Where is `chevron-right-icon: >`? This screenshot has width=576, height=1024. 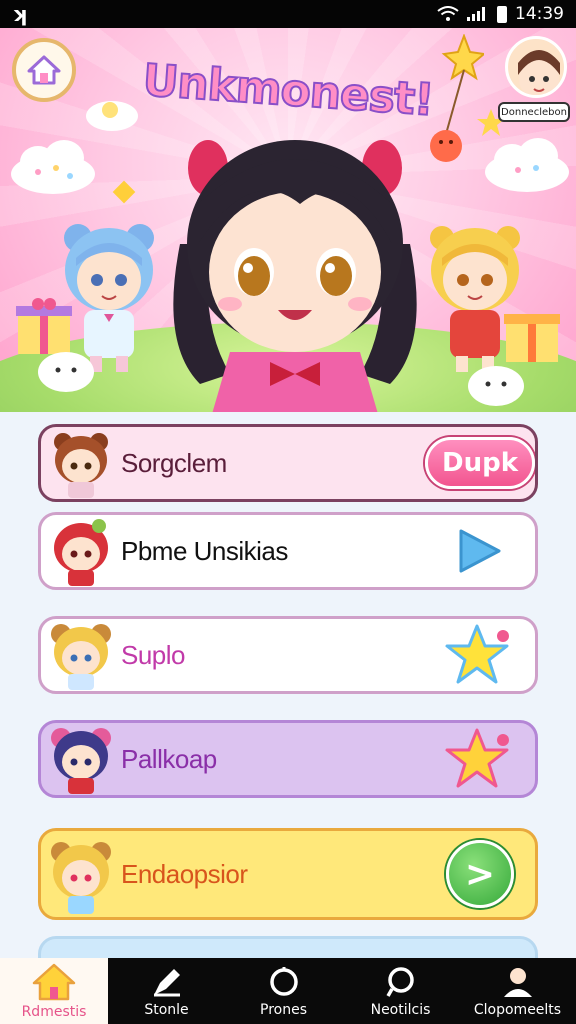
chevron-right-icon: > is located at coordinates (480, 874).